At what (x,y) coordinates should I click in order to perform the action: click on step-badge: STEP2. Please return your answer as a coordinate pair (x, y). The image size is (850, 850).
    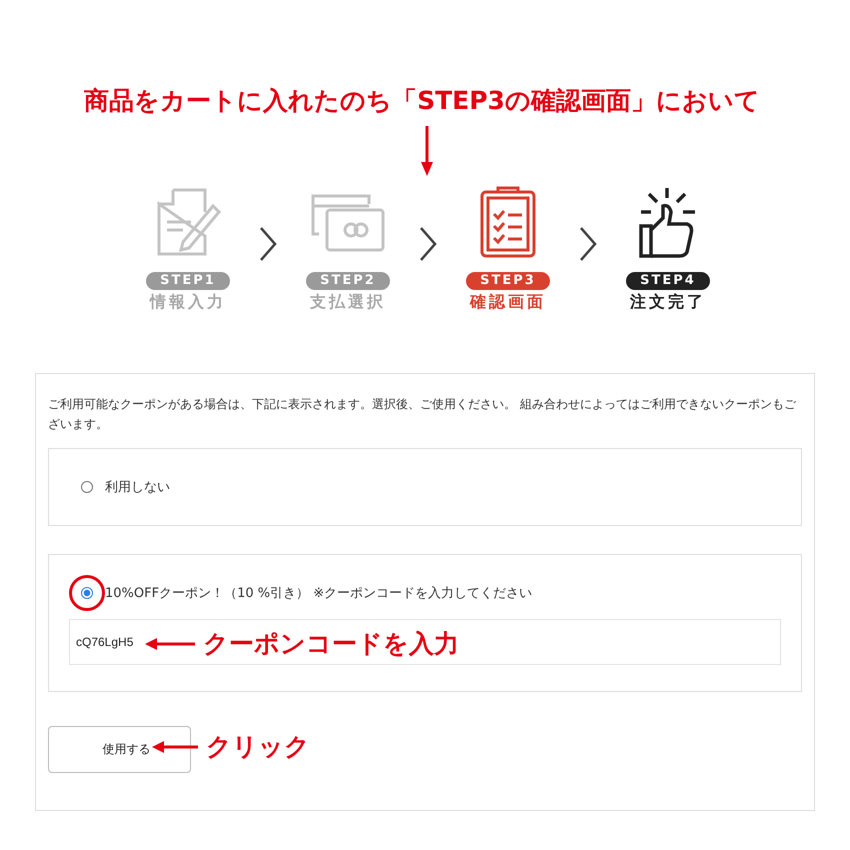
    Looking at the image, I should click on (348, 281).